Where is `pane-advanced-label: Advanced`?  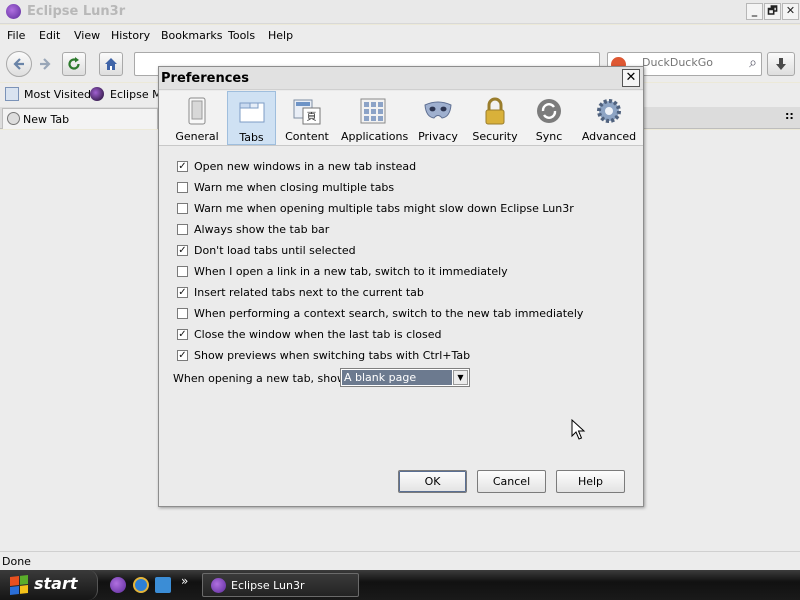
pane-advanced-label: Advanced is located at coordinates (609, 136).